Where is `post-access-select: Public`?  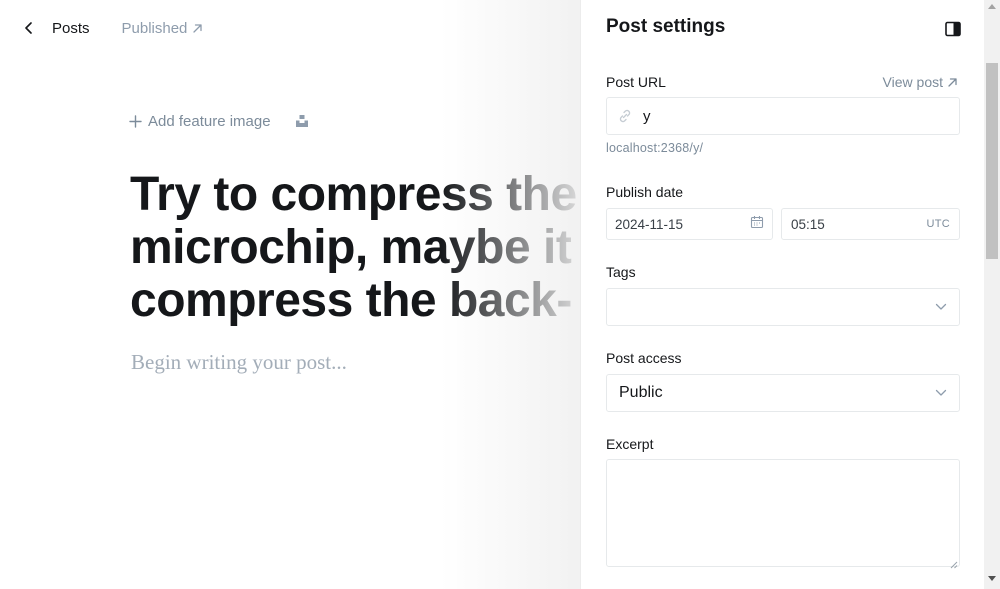
post-access-select: Public is located at coordinates (783, 393).